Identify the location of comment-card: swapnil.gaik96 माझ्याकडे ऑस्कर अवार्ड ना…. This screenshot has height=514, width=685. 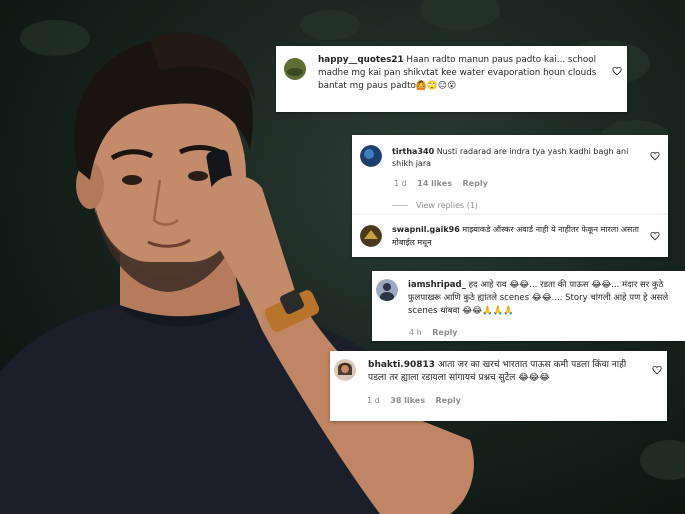
(510, 236).